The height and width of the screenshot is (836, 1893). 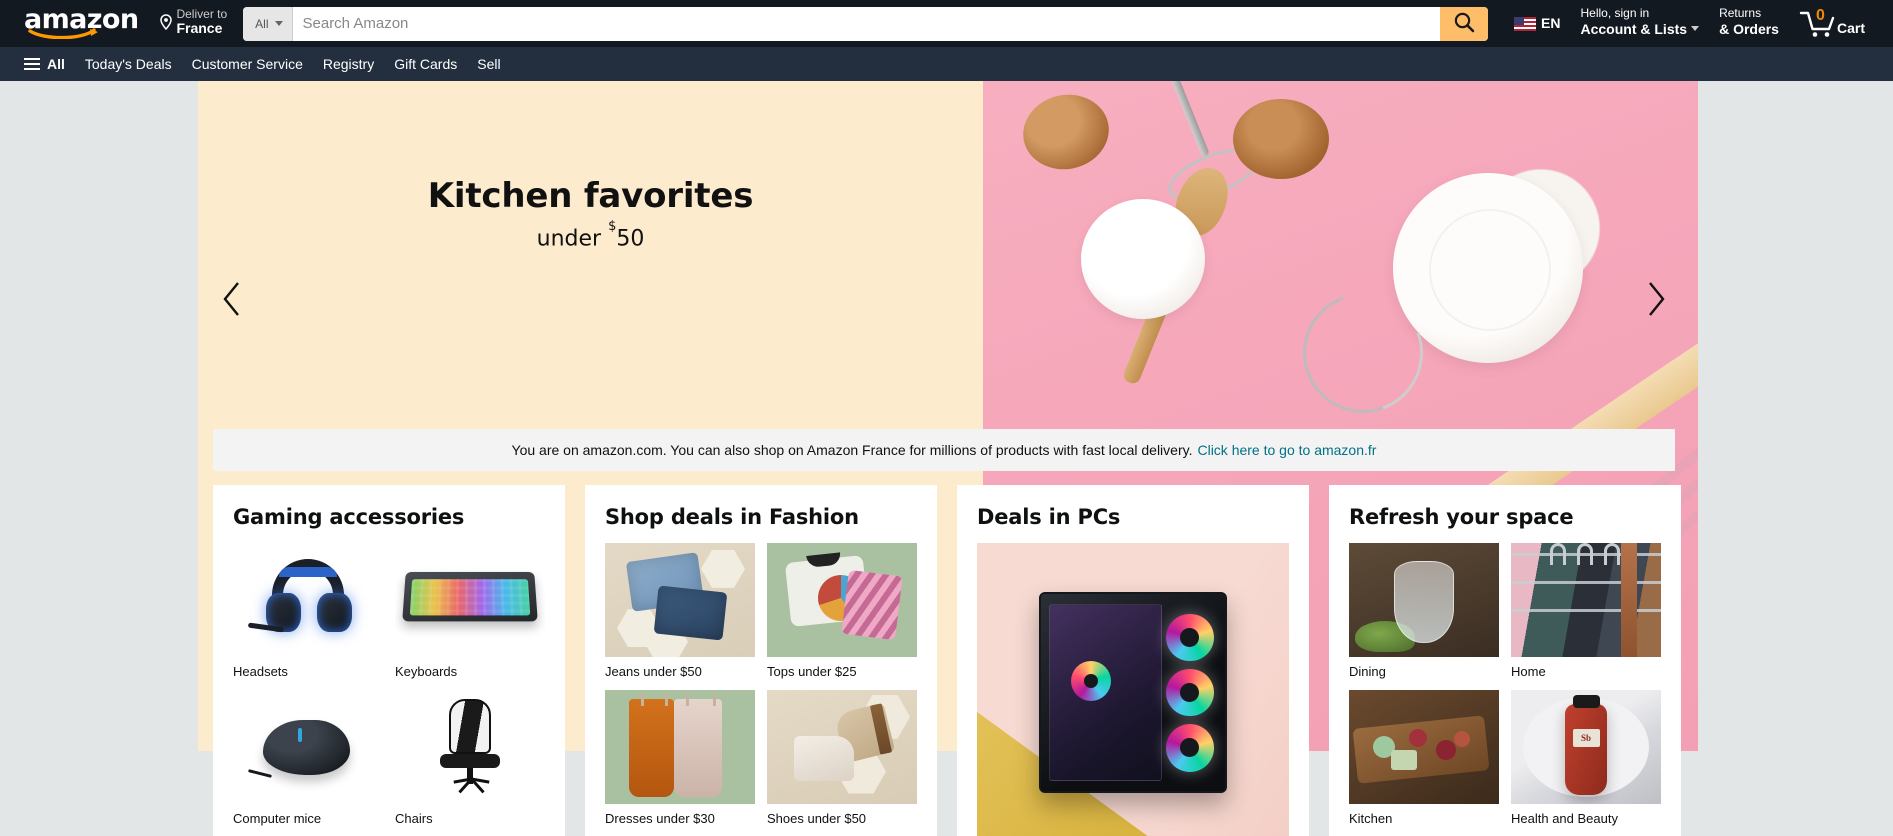 I want to click on rgb-gaming-pc-tower-image, so click(x=1133, y=689).